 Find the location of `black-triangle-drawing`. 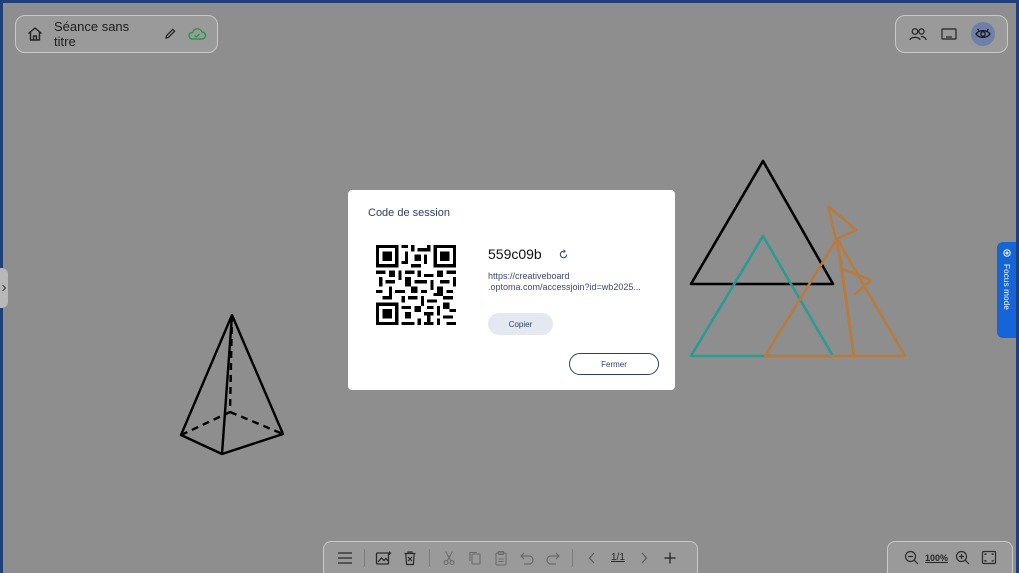

black-triangle-drawing is located at coordinates (762, 222).